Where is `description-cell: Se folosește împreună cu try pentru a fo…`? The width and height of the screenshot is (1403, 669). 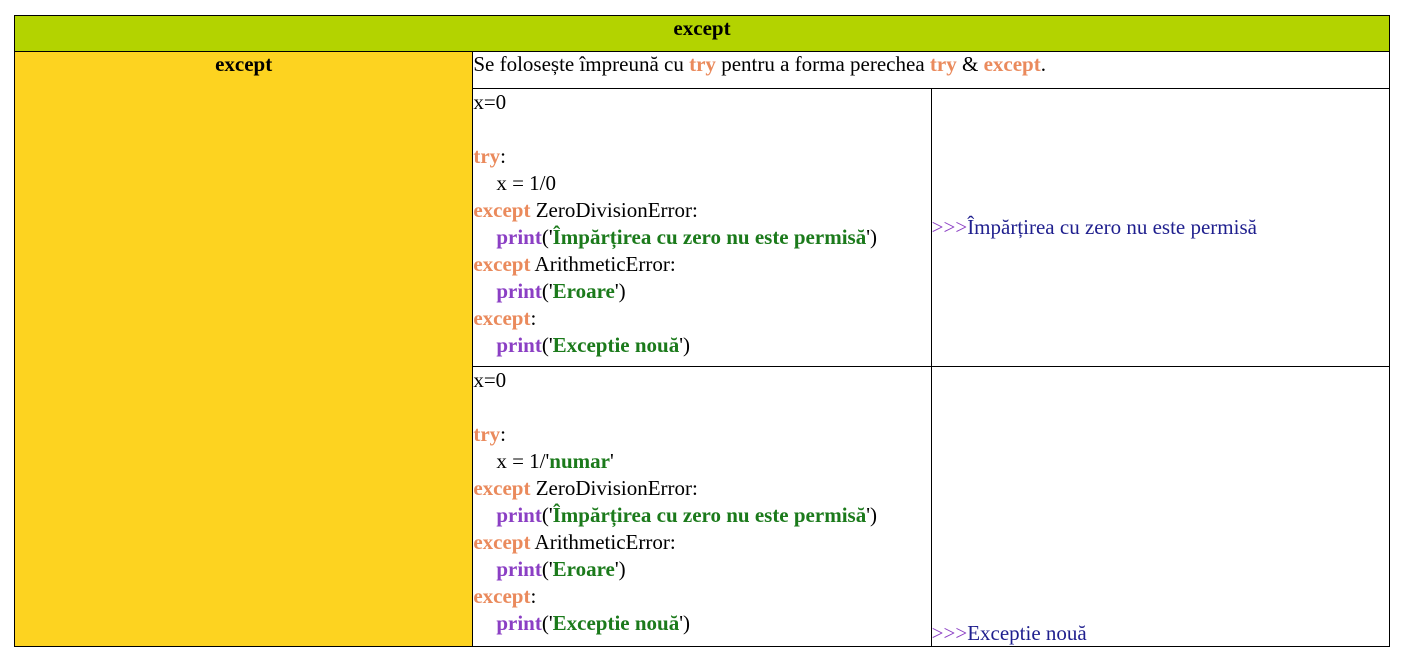 description-cell: Se folosește împreună cu try pentru a fo… is located at coordinates (931, 70).